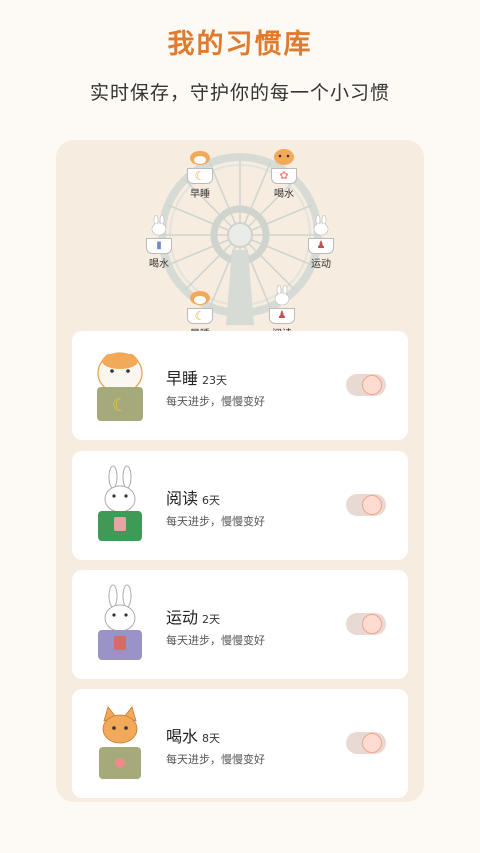 This screenshot has height=853, width=480. What do you see at coordinates (240, 505) in the screenshot?
I see `habit-card: 阅读 6天 每天进步，慢慢变好` at bounding box center [240, 505].